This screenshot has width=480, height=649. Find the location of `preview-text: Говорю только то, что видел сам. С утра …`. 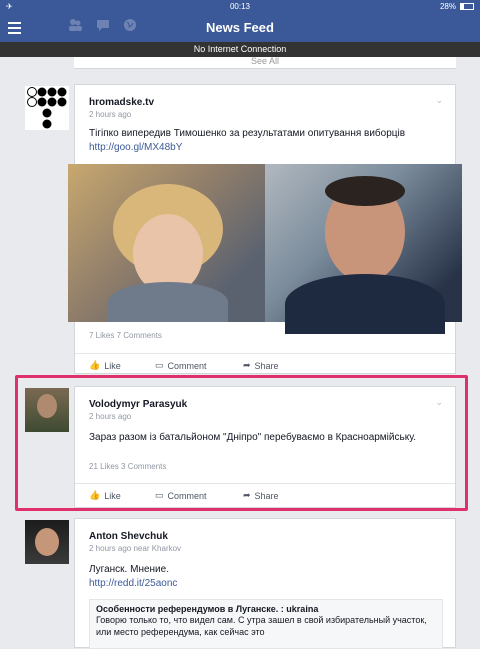

preview-text: Говорю только то, что видел сам. С утра … is located at coordinates (261, 626).